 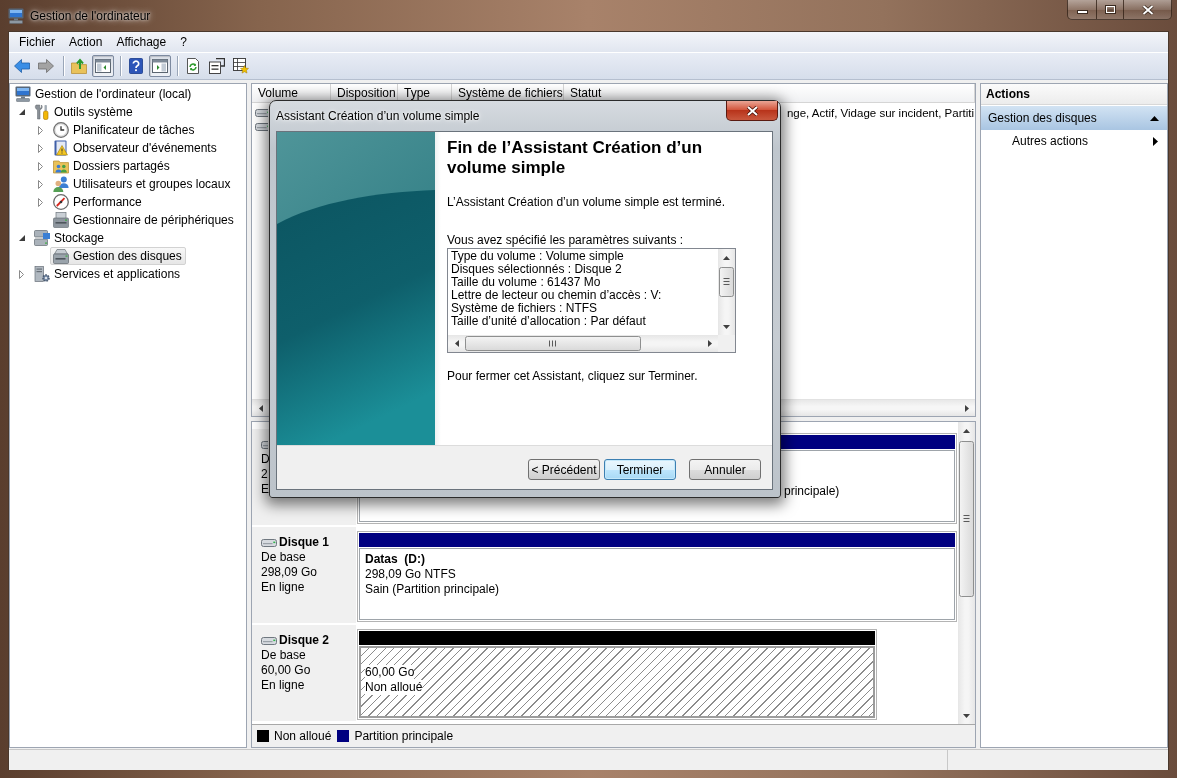 What do you see at coordinates (566, 240) in the screenshot?
I see `summary-label: Vous avez spécifié les paramètres suivants :` at bounding box center [566, 240].